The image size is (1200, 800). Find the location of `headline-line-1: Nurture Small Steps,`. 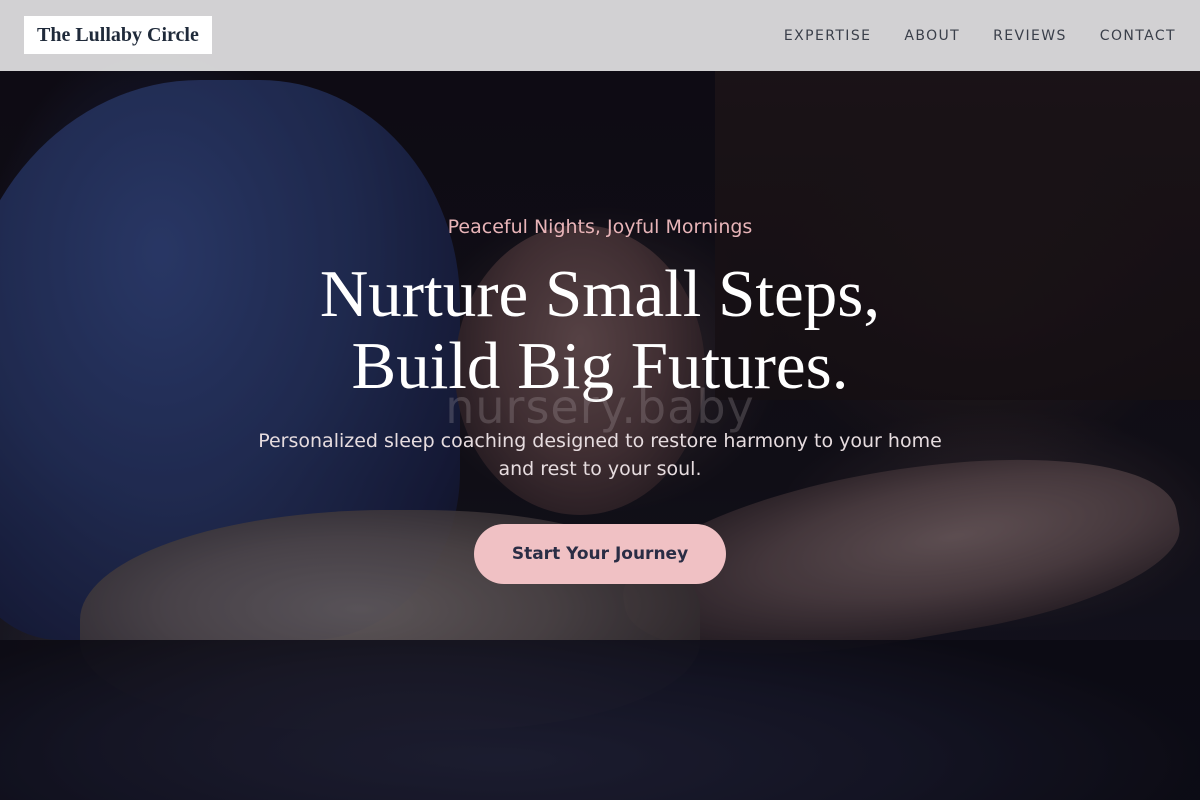

headline-line-1: Nurture Small Steps, is located at coordinates (600, 294).